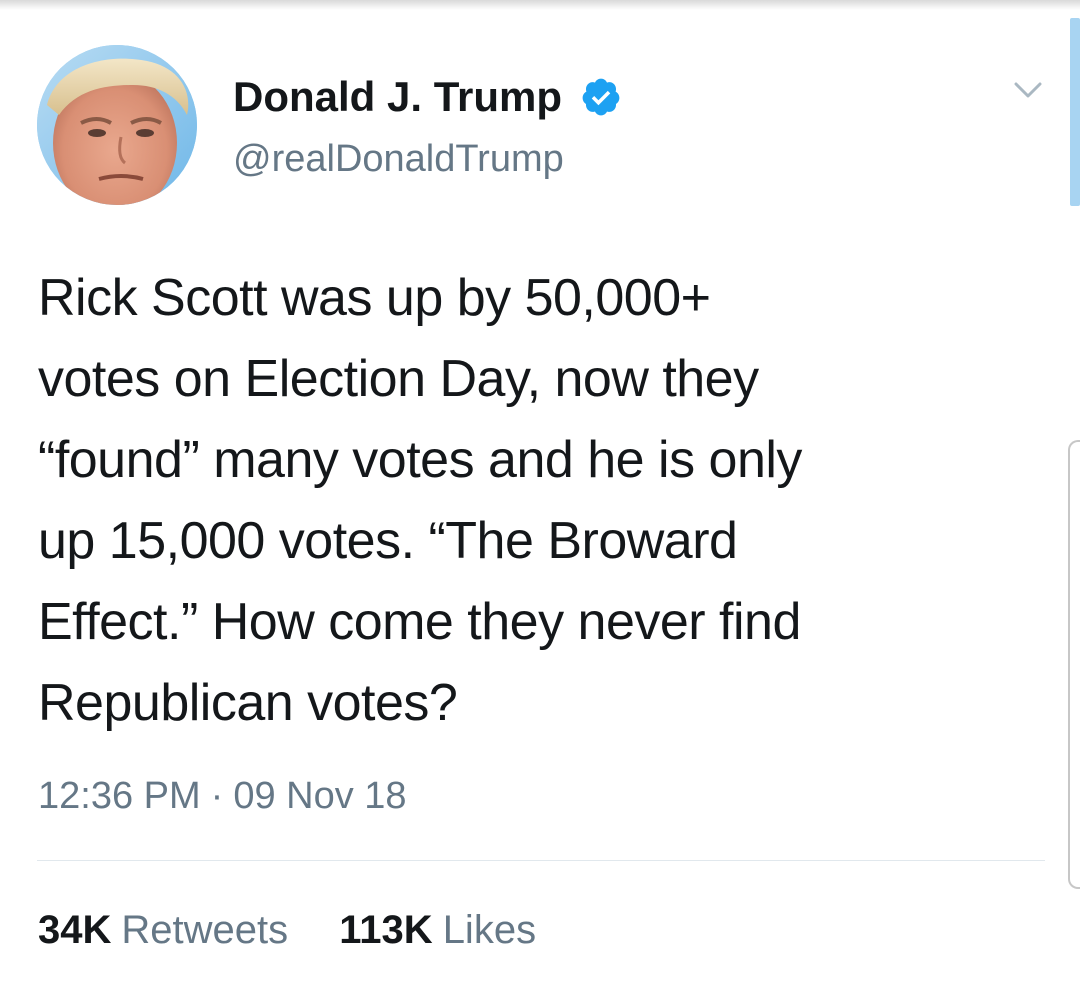 The width and height of the screenshot is (1080, 985). Describe the element at coordinates (248, 703) in the screenshot. I see `tweet-text-line: Republican votes?` at that location.